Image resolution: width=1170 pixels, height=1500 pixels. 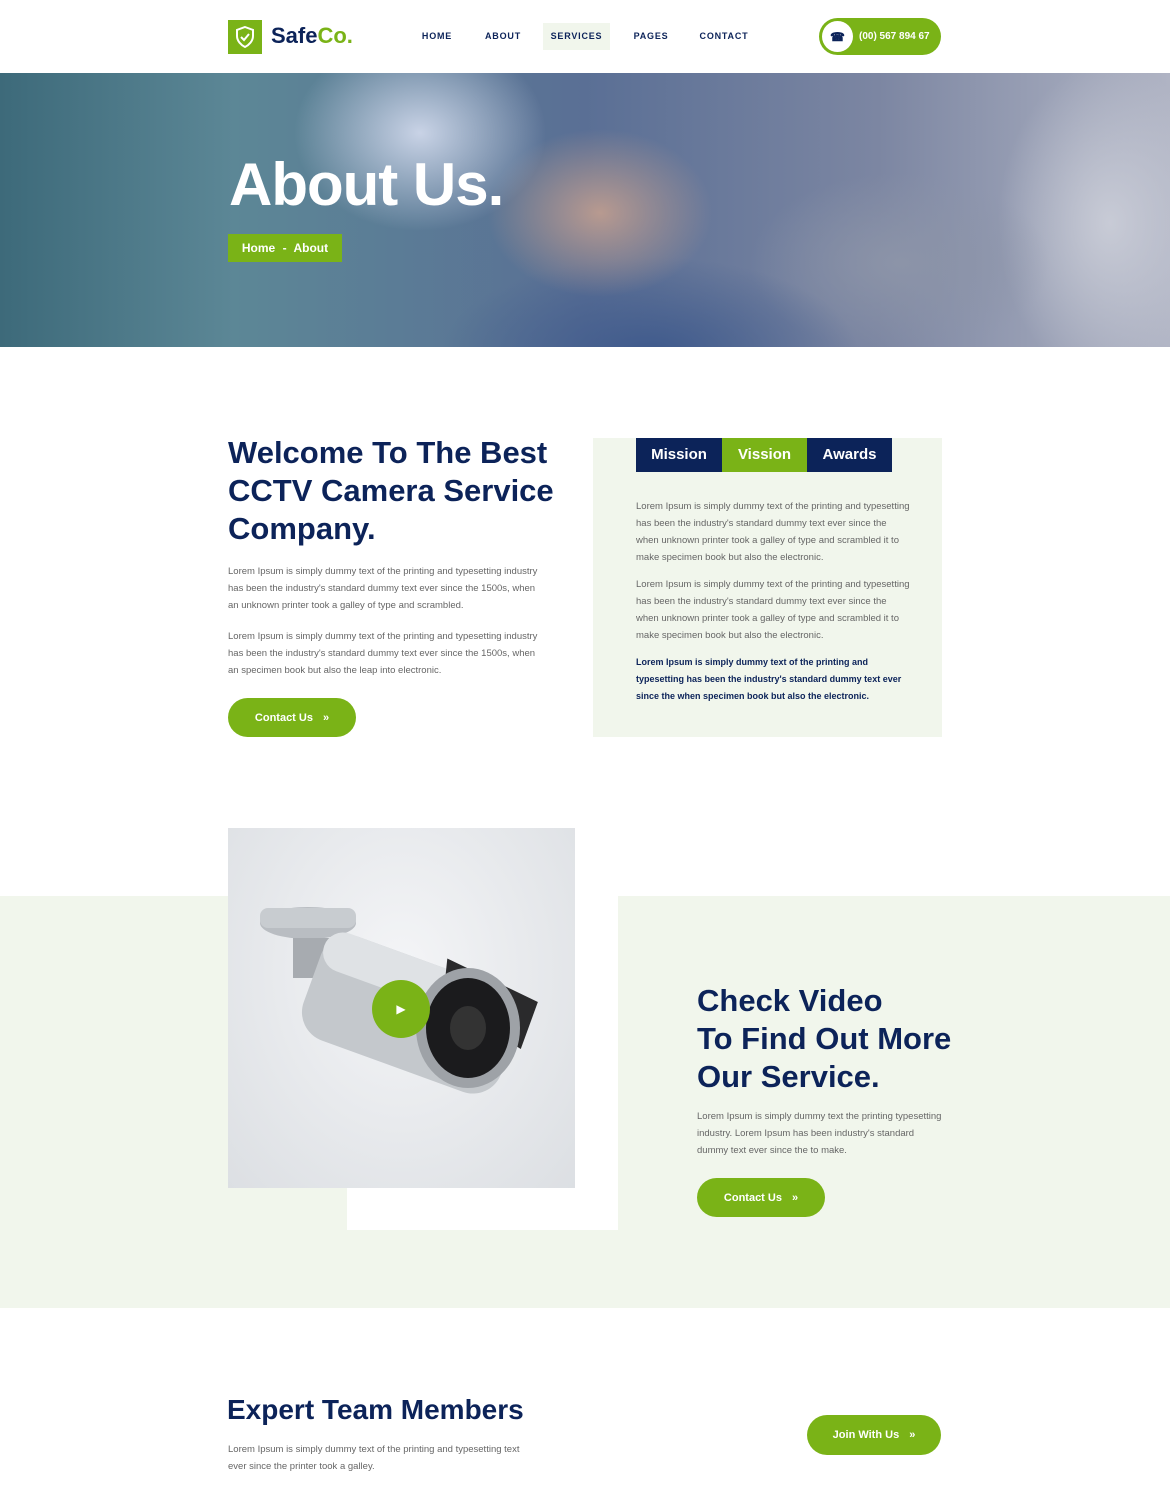 I want to click on breadcrumb-home: Home, so click(x=258, y=248).